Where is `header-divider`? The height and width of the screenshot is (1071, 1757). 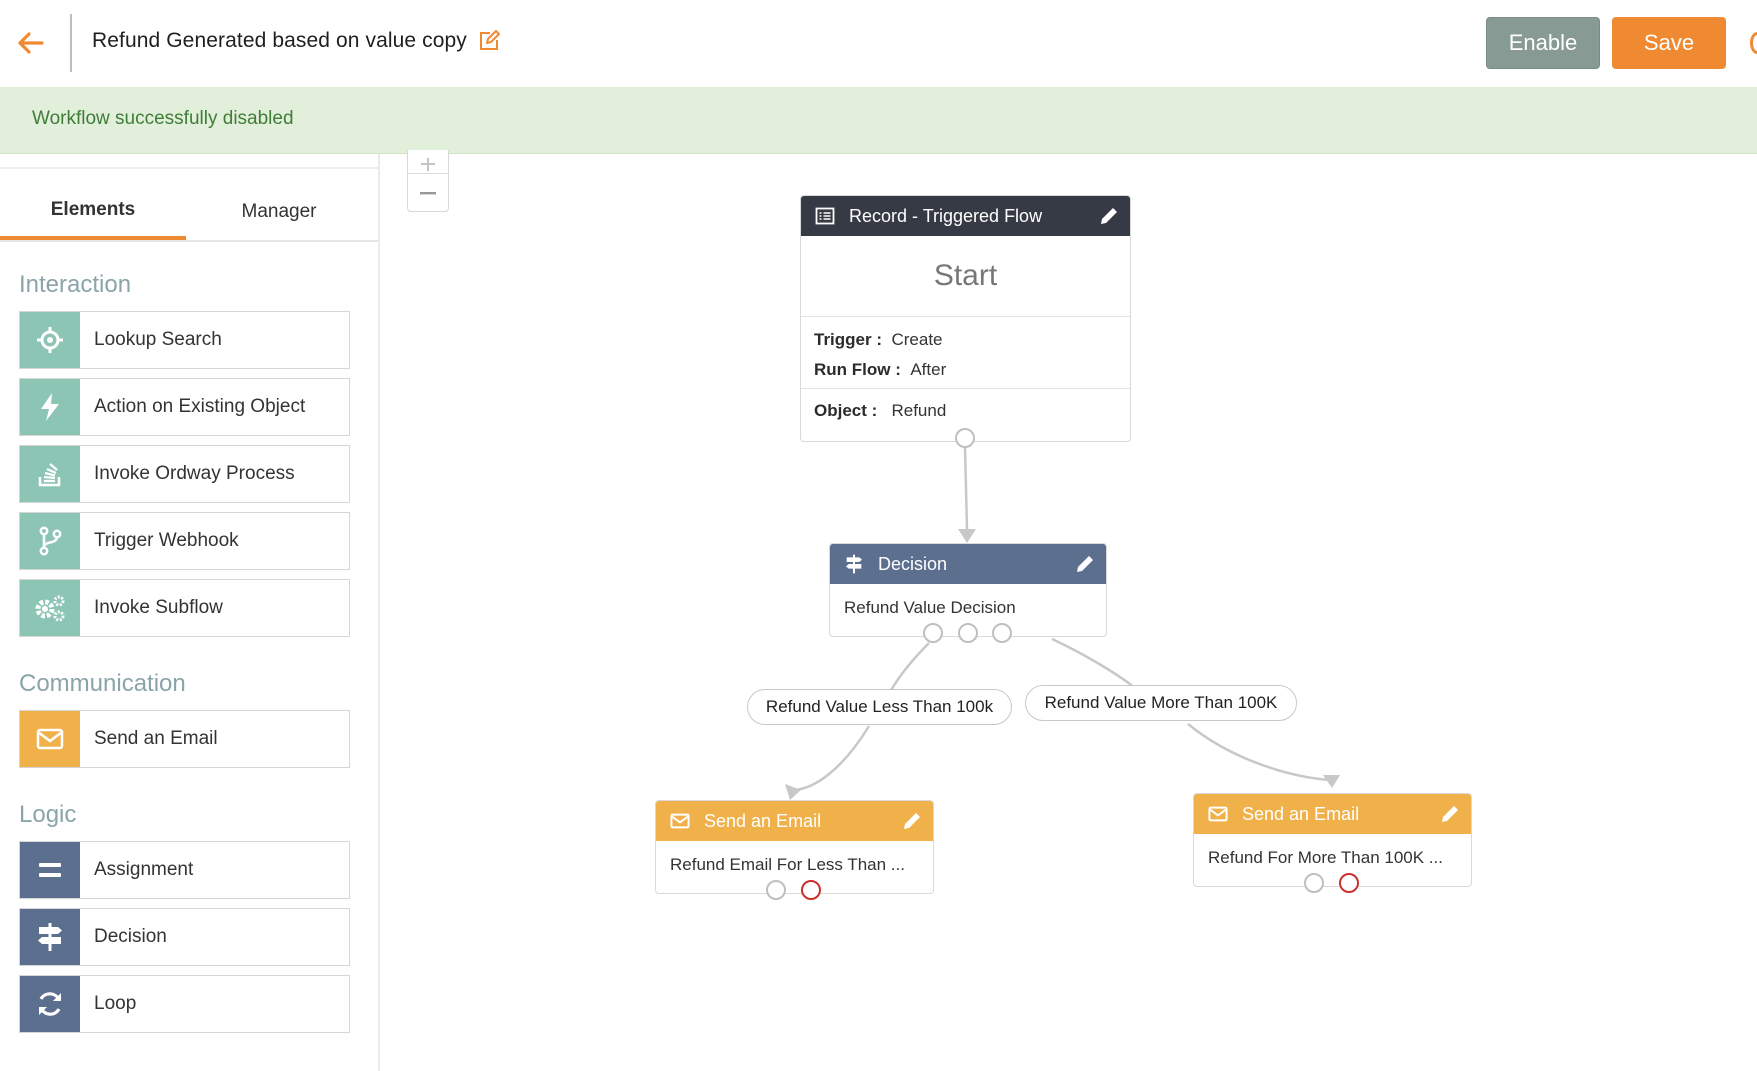
header-divider is located at coordinates (71, 43).